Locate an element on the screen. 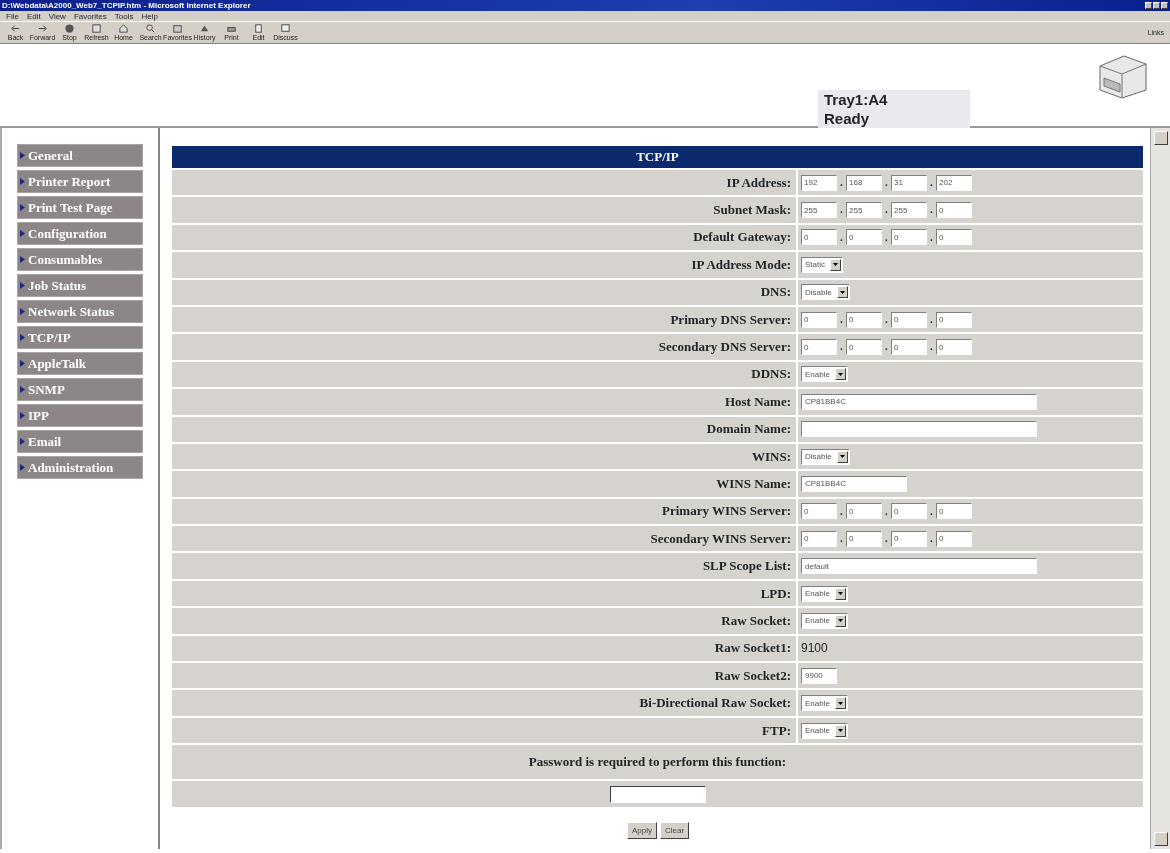 The height and width of the screenshot is (853, 1170). menu-item: Favorites is located at coordinates (90, 16).